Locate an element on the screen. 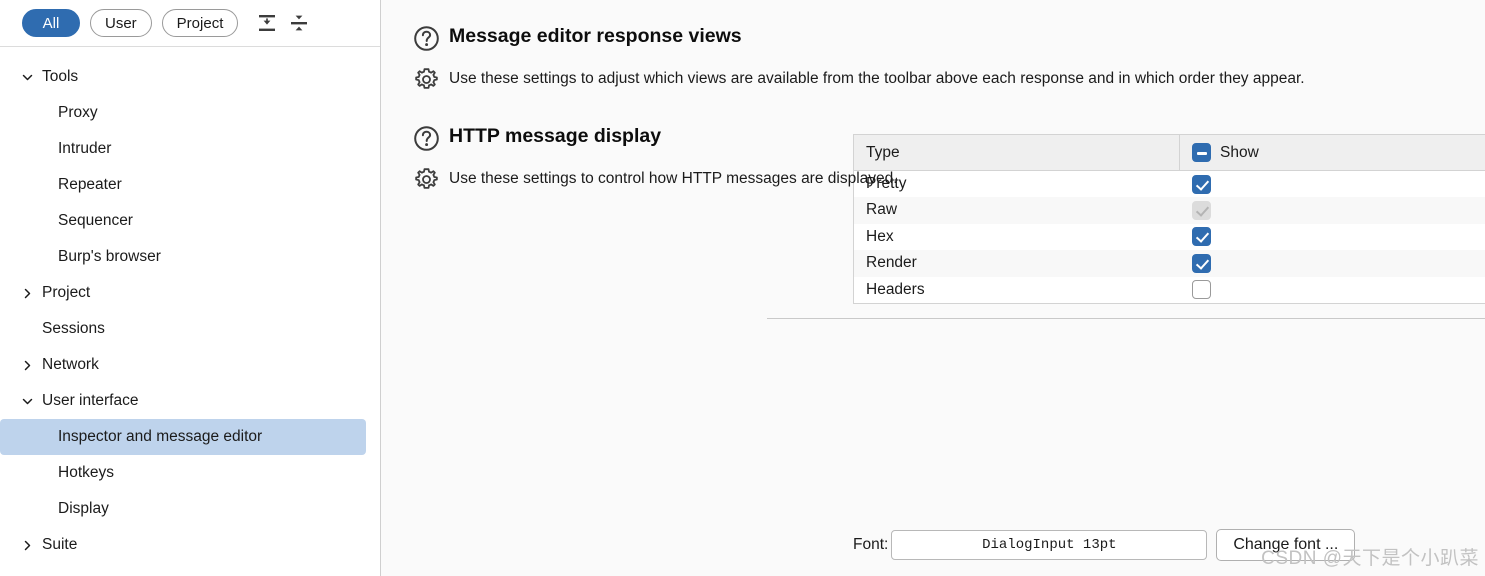 Image resolution: width=1485 pixels, height=576 pixels. sidebar-item-sessions: Sessions is located at coordinates (190, 329).